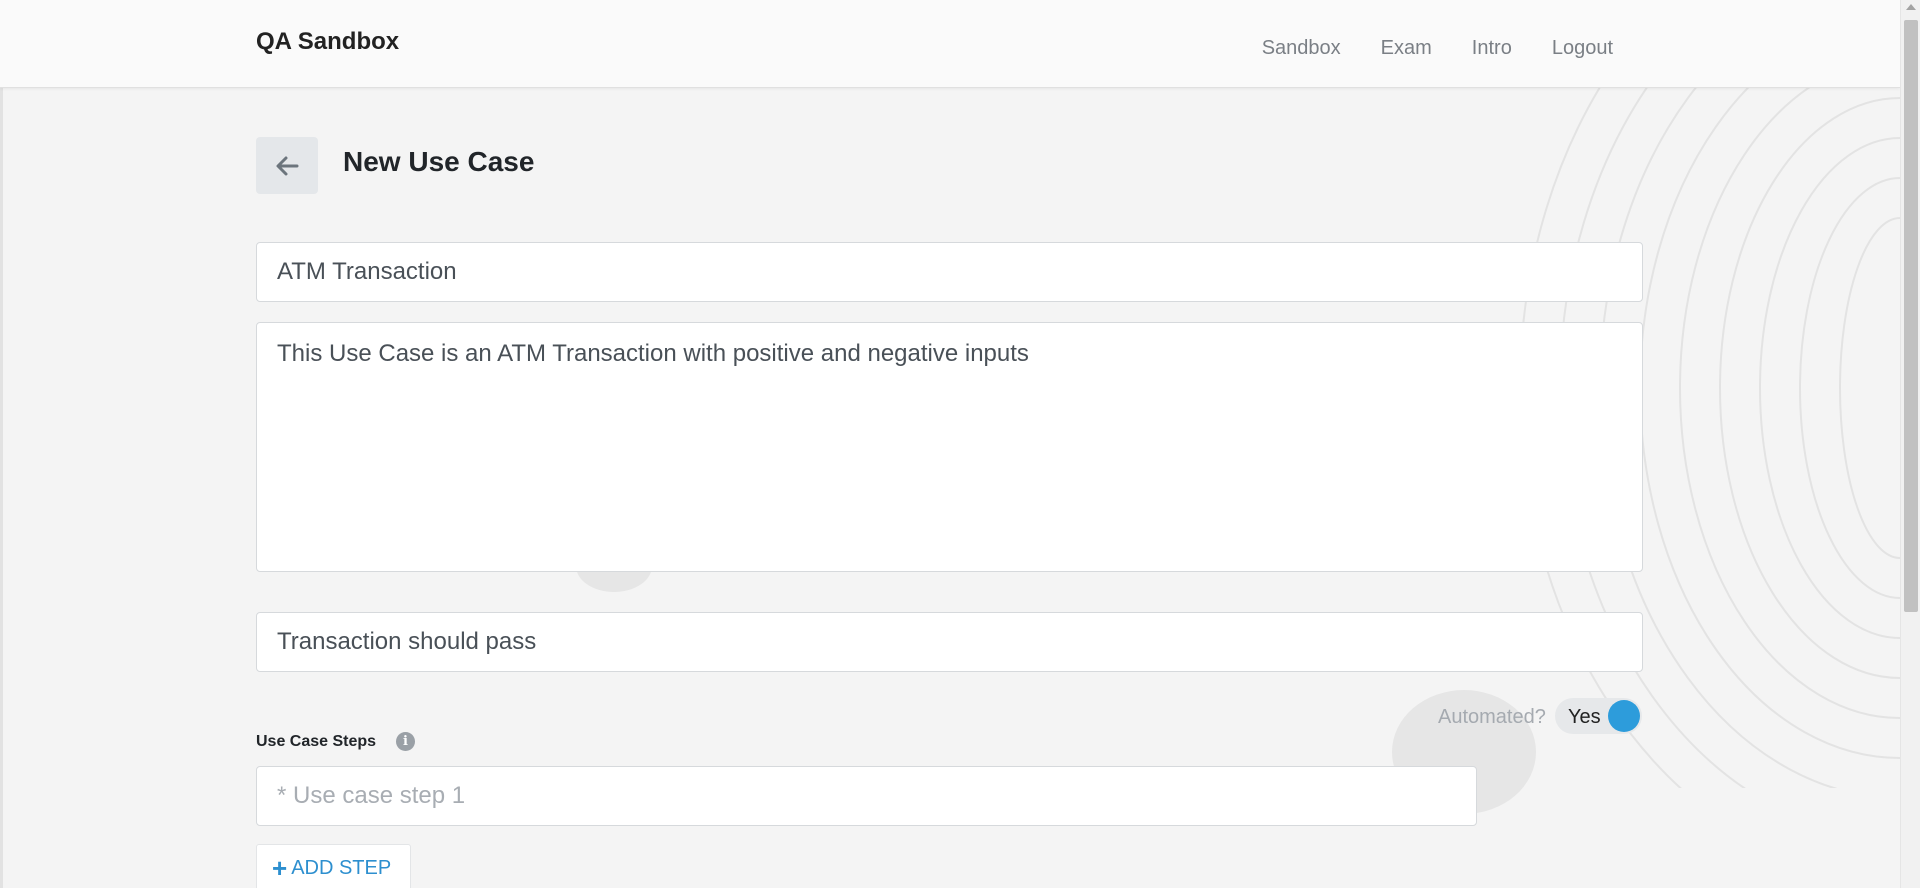  Describe the element at coordinates (949, 272) in the screenshot. I see `use-case-title-input` at that location.